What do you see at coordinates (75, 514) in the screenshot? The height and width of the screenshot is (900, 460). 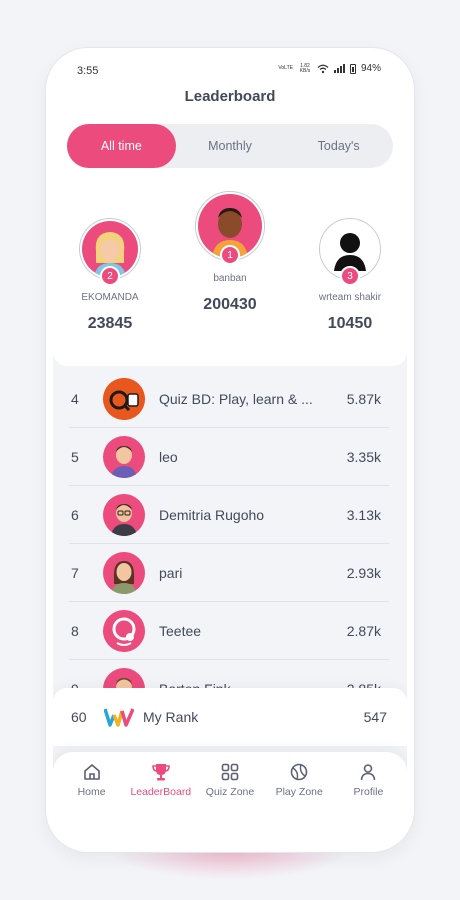 I see `row-rank: 6` at bounding box center [75, 514].